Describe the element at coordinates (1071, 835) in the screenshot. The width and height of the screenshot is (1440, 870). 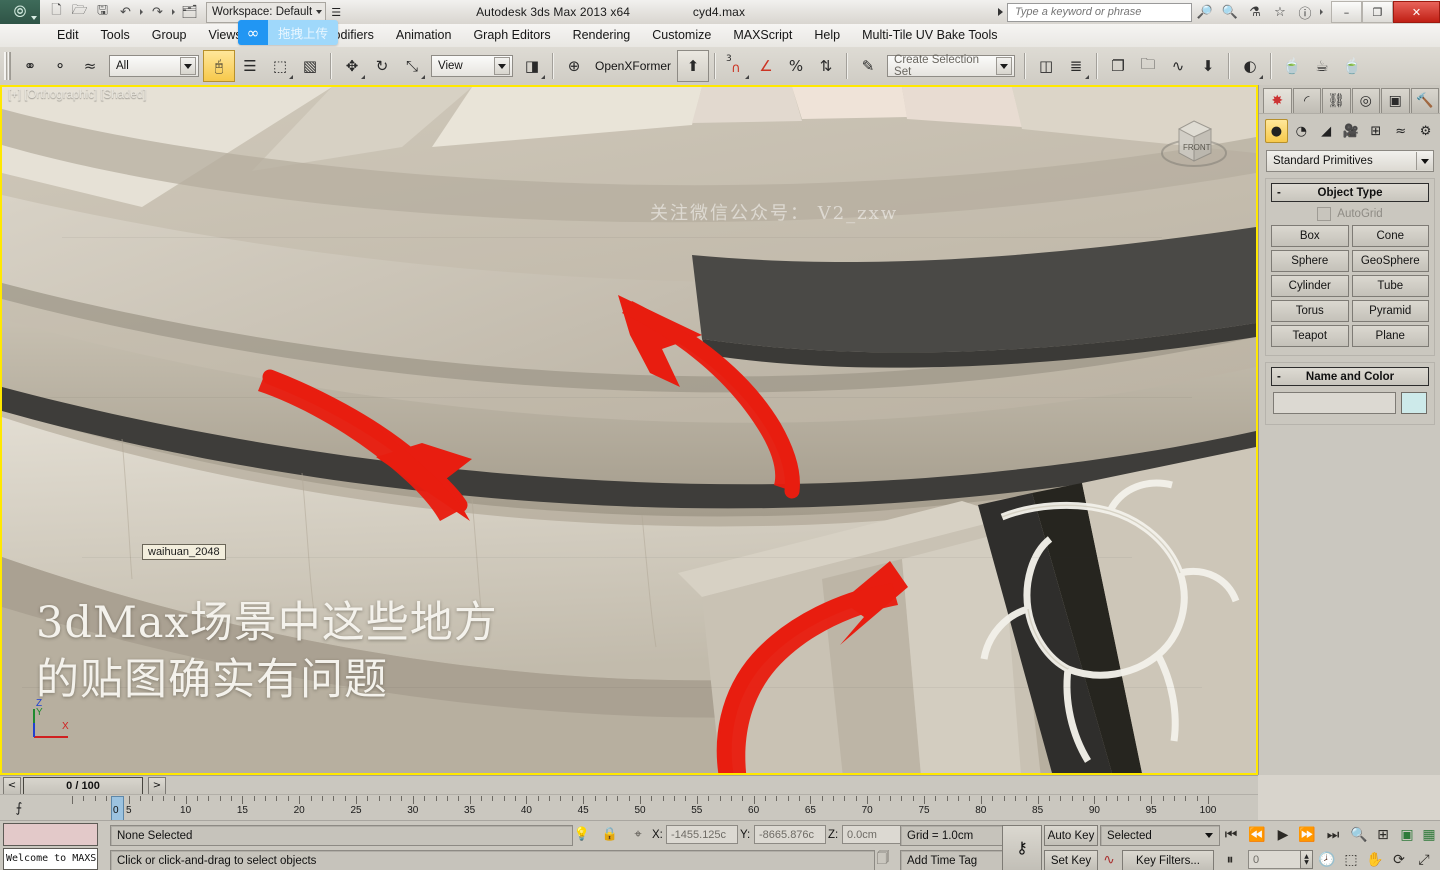
I see `auto-key-button: Auto Key` at that location.